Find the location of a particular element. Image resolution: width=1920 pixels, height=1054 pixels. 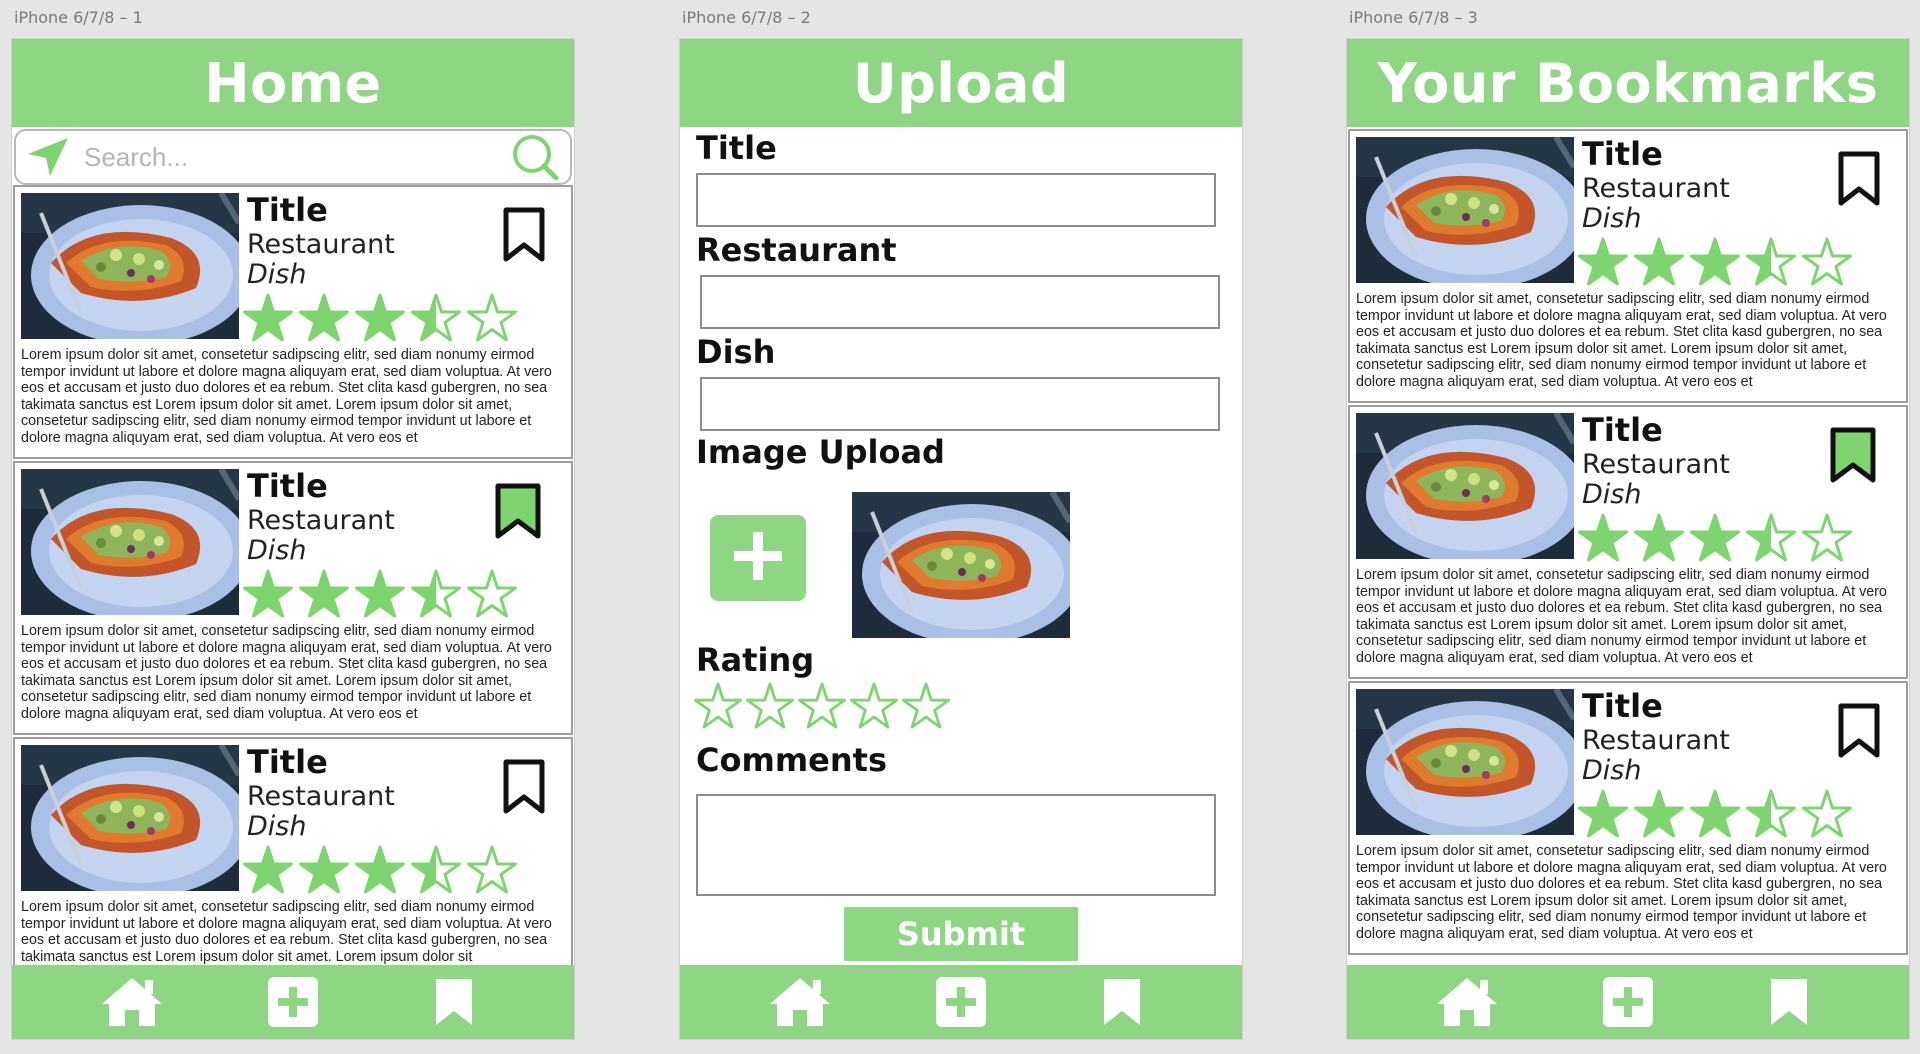

artboard-label-2: iPhone 6/7/8 – 2 is located at coordinates (746, 17).